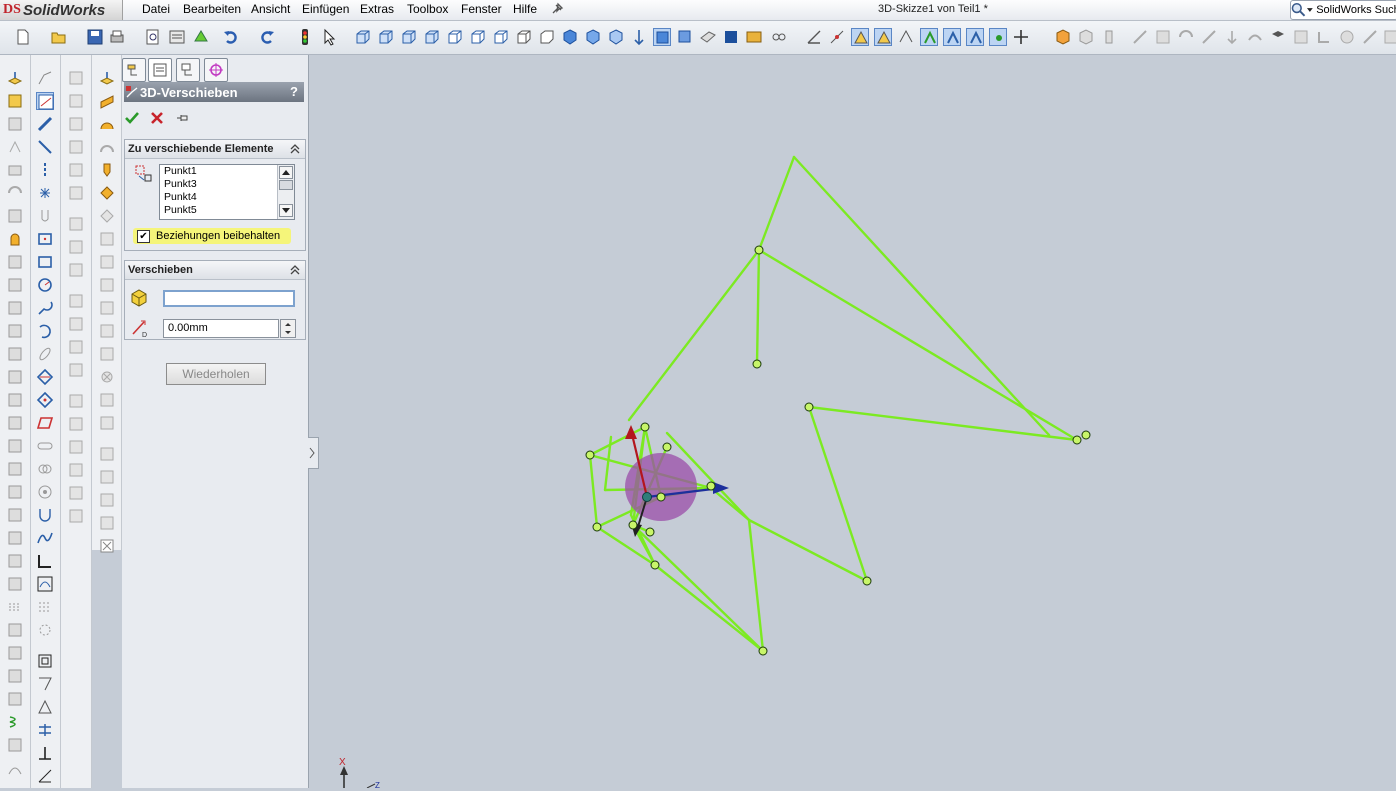 This screenshot has width=1396, height=791. Describe the element at coordinates (76, 493) in the screenshot. I see `surface-cut-icon` at that location.